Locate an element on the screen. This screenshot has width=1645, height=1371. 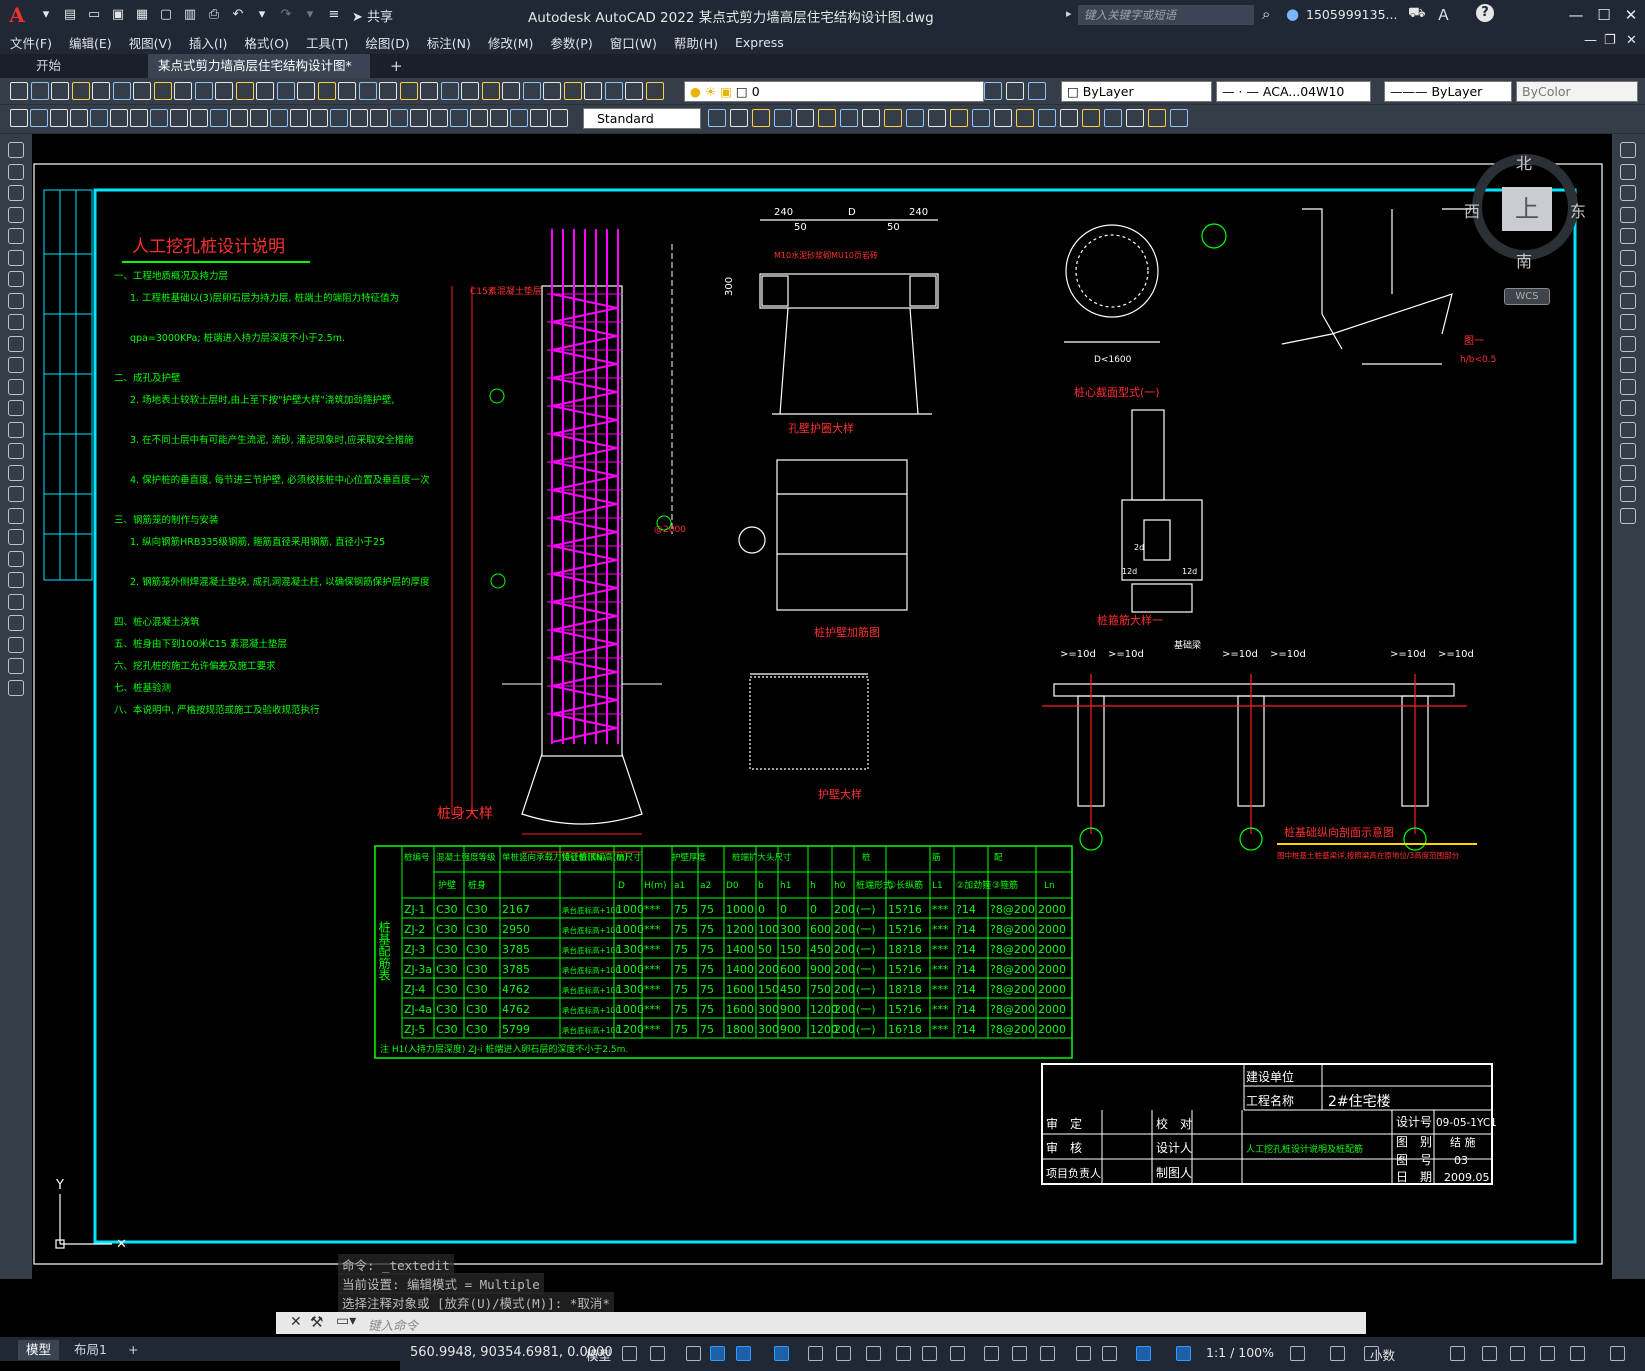
modify-tool-5-icon is located at coordinates (805, 118).